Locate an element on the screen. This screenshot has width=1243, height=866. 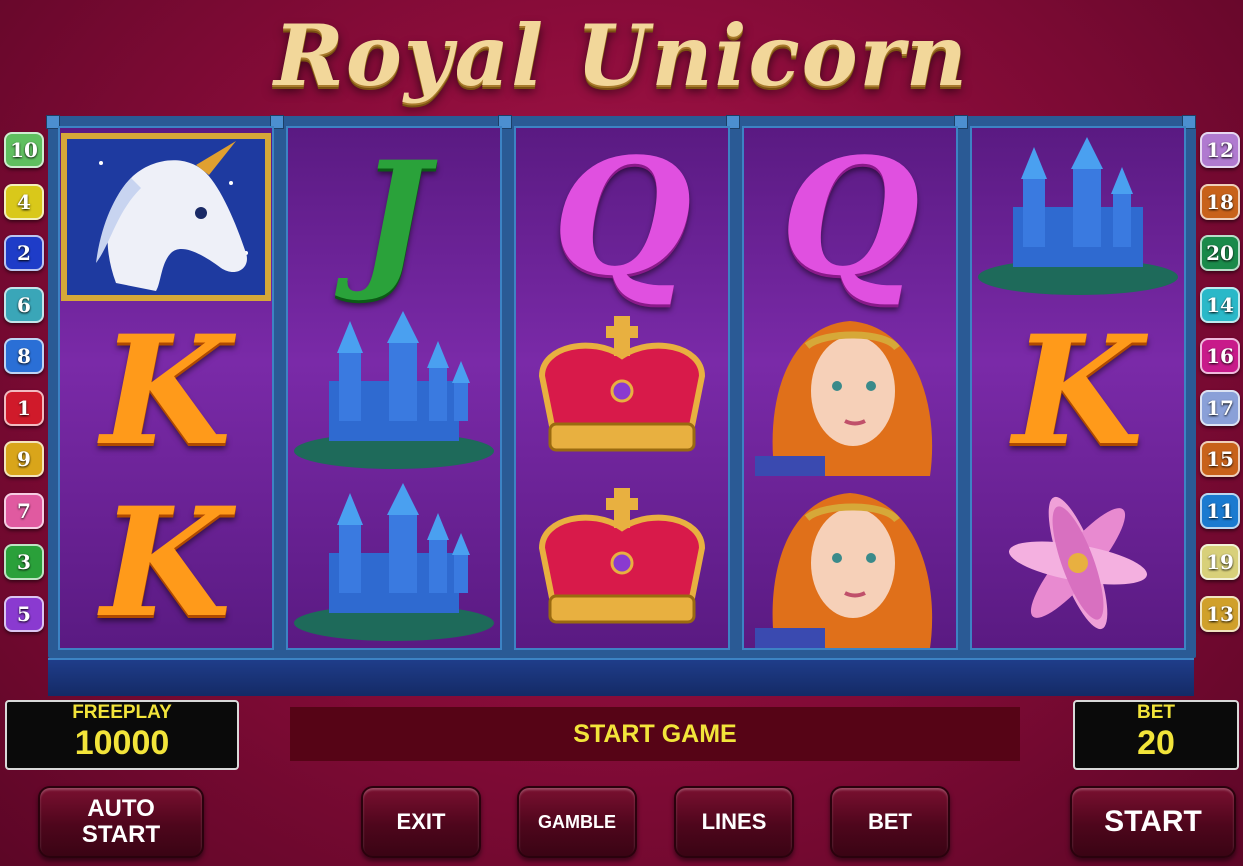
status-message: START GAME is located at coordinates (655, 734).